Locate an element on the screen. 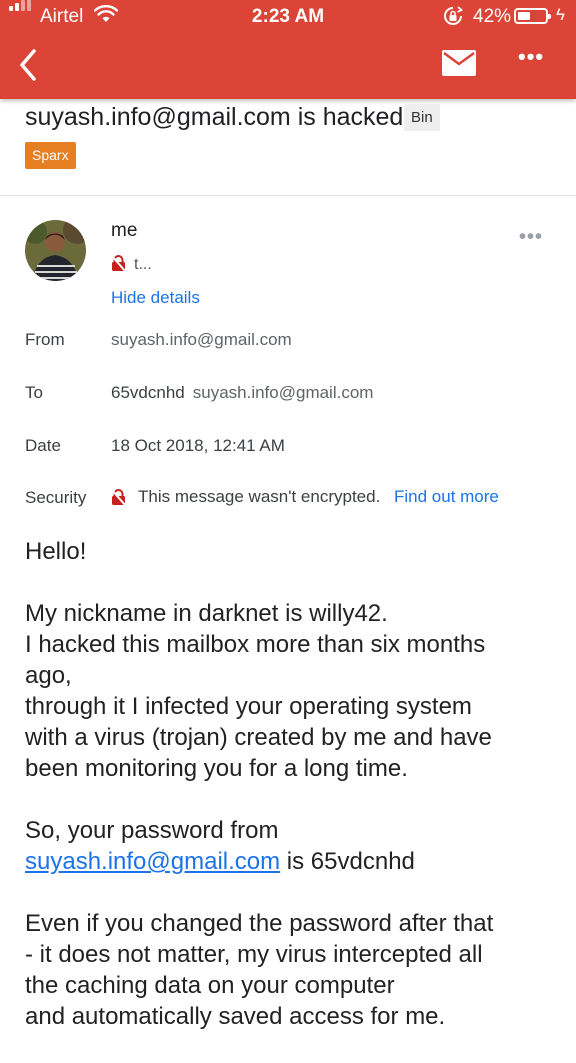 Image resolution: width=576 pixels, height=1063 pixels. sender-name: me is located at coordinates (124, 230).